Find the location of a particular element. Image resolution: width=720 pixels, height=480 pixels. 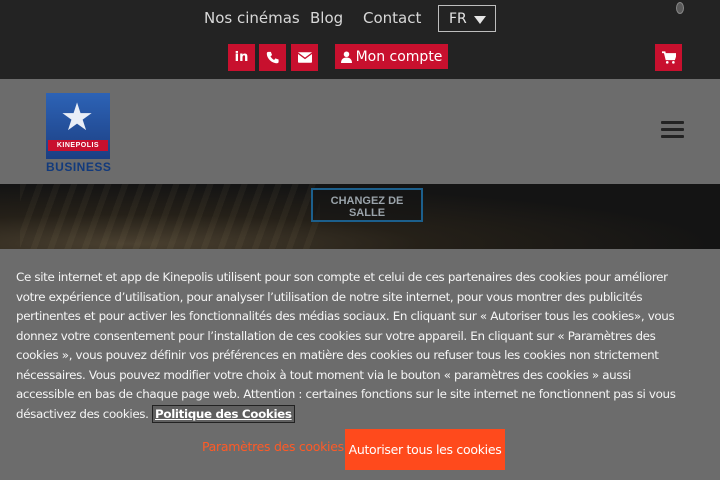

hero-light-rays is located at coordinates (170, 216).